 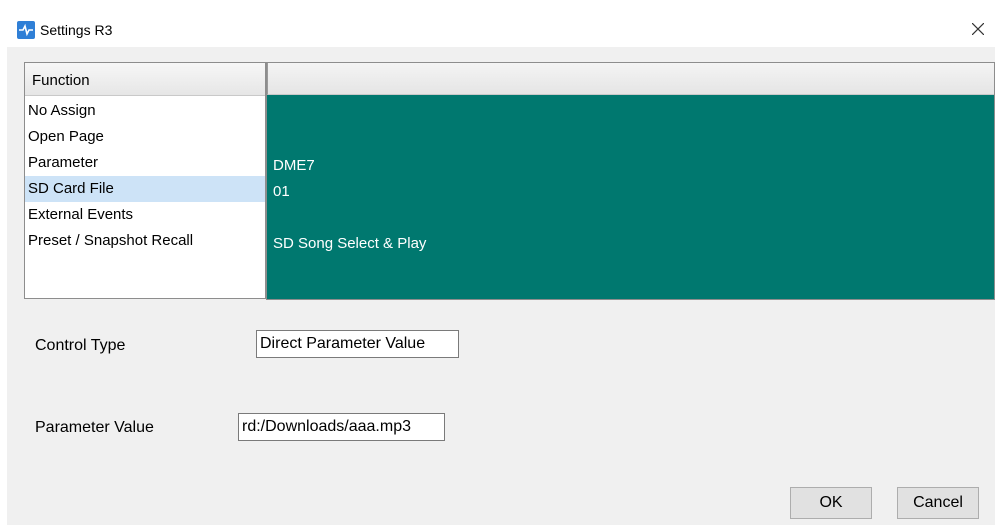 What do you see at coordinates (145, 189) in the screenshot?
I see `function-item-sd-card-file: SD Card File` at bounding box center [145, 189].